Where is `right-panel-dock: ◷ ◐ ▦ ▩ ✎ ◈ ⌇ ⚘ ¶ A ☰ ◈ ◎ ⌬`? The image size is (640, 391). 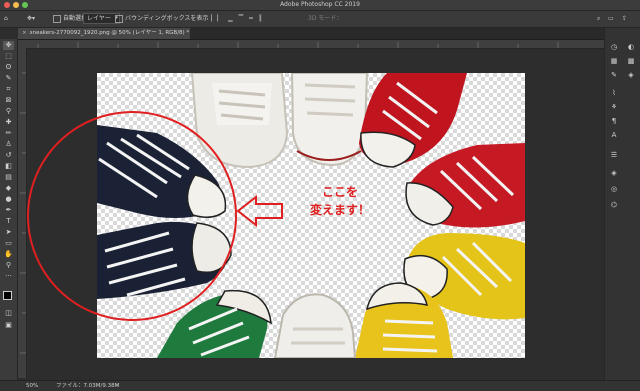
right-panel-dock: ◷ ◐ ▦ ▩ ✎ ◈ ⌇ ⚘ ¶ A ☰ ◈ ◎ ⌬ is located at coordinates (622, 204).